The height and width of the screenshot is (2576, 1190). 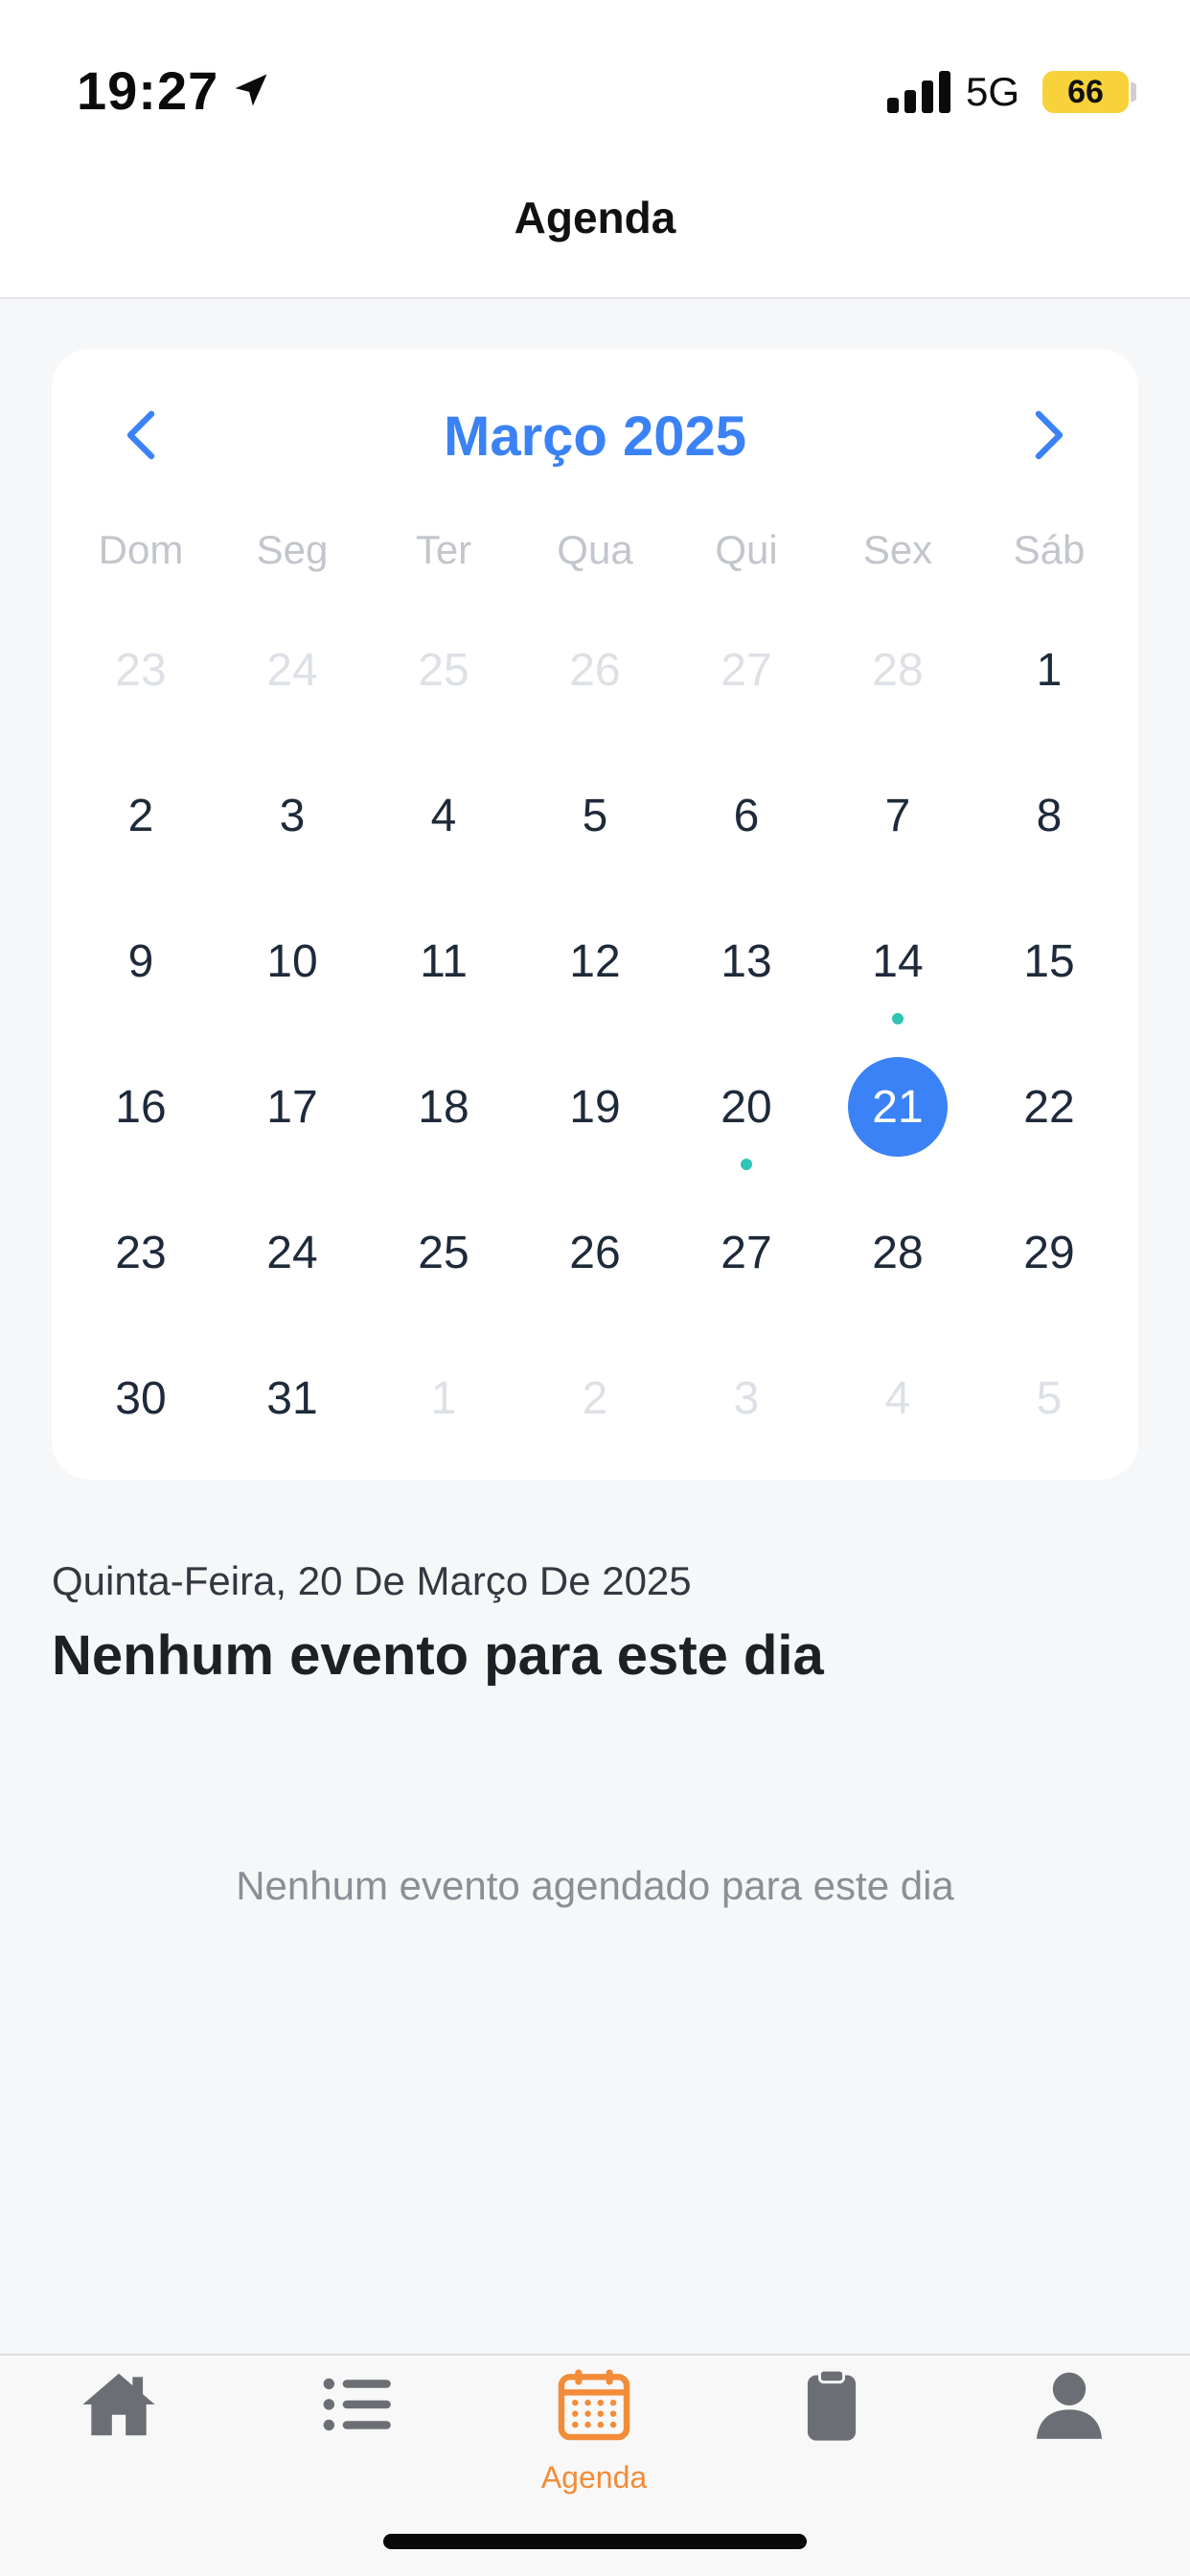 I want to click on day-events-heading: Nenhum evento para este dia, so click(x=438, y=1655).